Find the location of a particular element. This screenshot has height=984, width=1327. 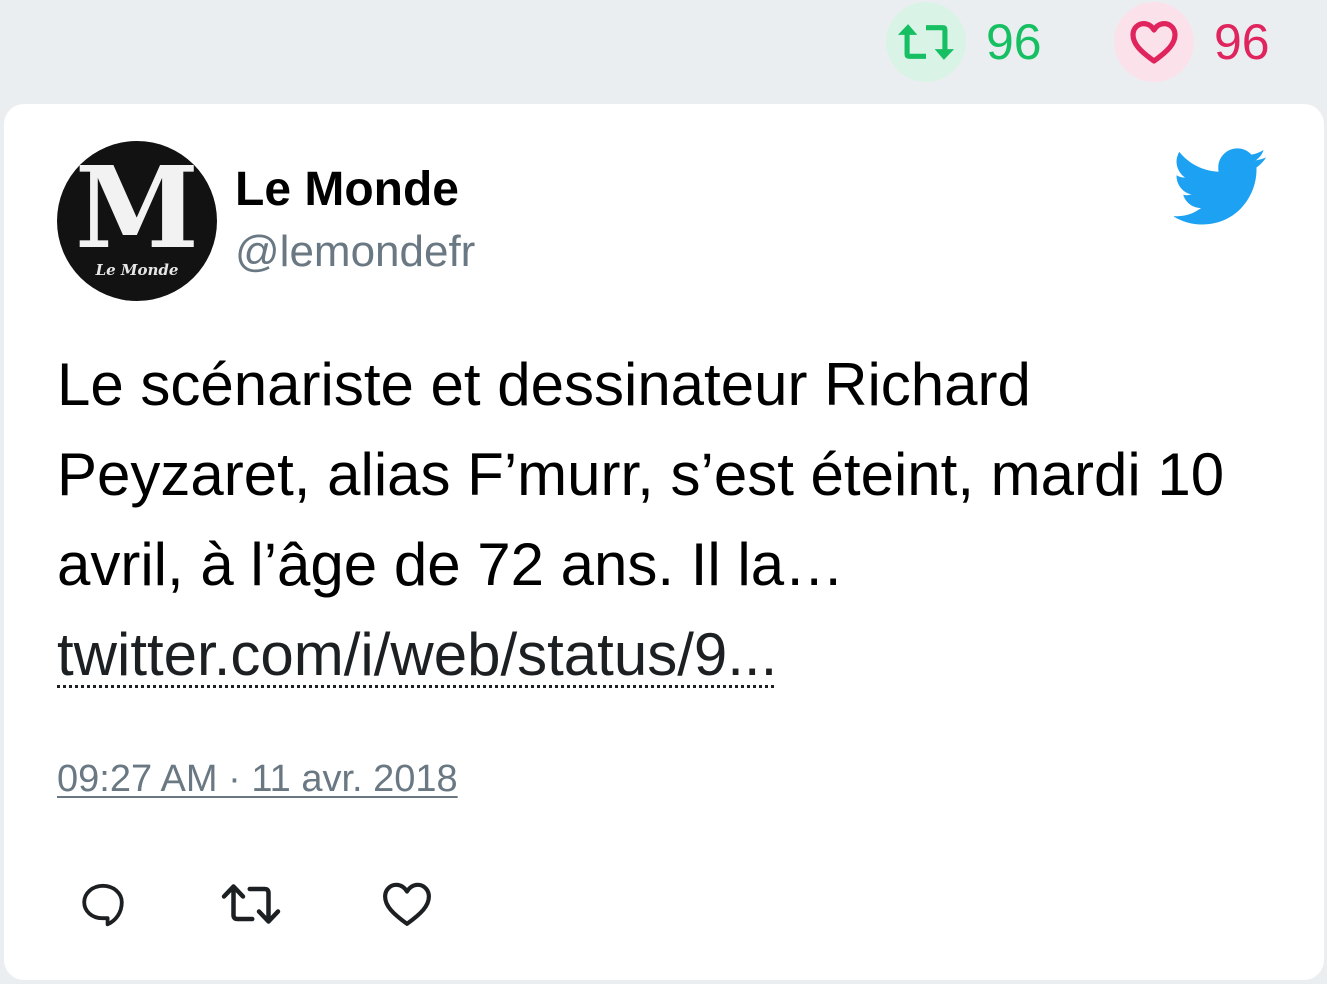

tweet-timestamp: 09:27 AM · 11 avr. 2018 is located at coordinates (257, 779).